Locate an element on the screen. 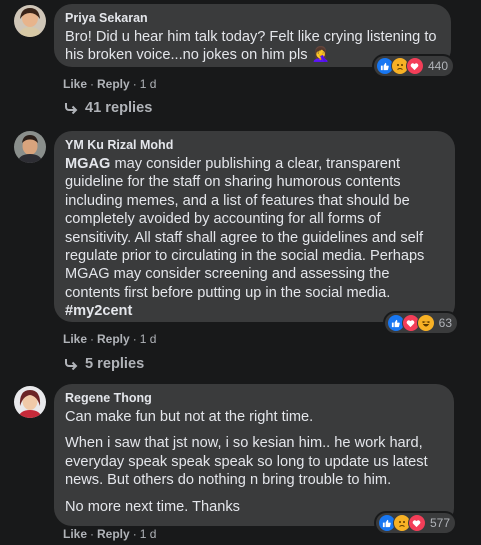 The image size is (481, 545). comment-author: YM Ku Rizal Mohd is located at coordinates (254, 145).